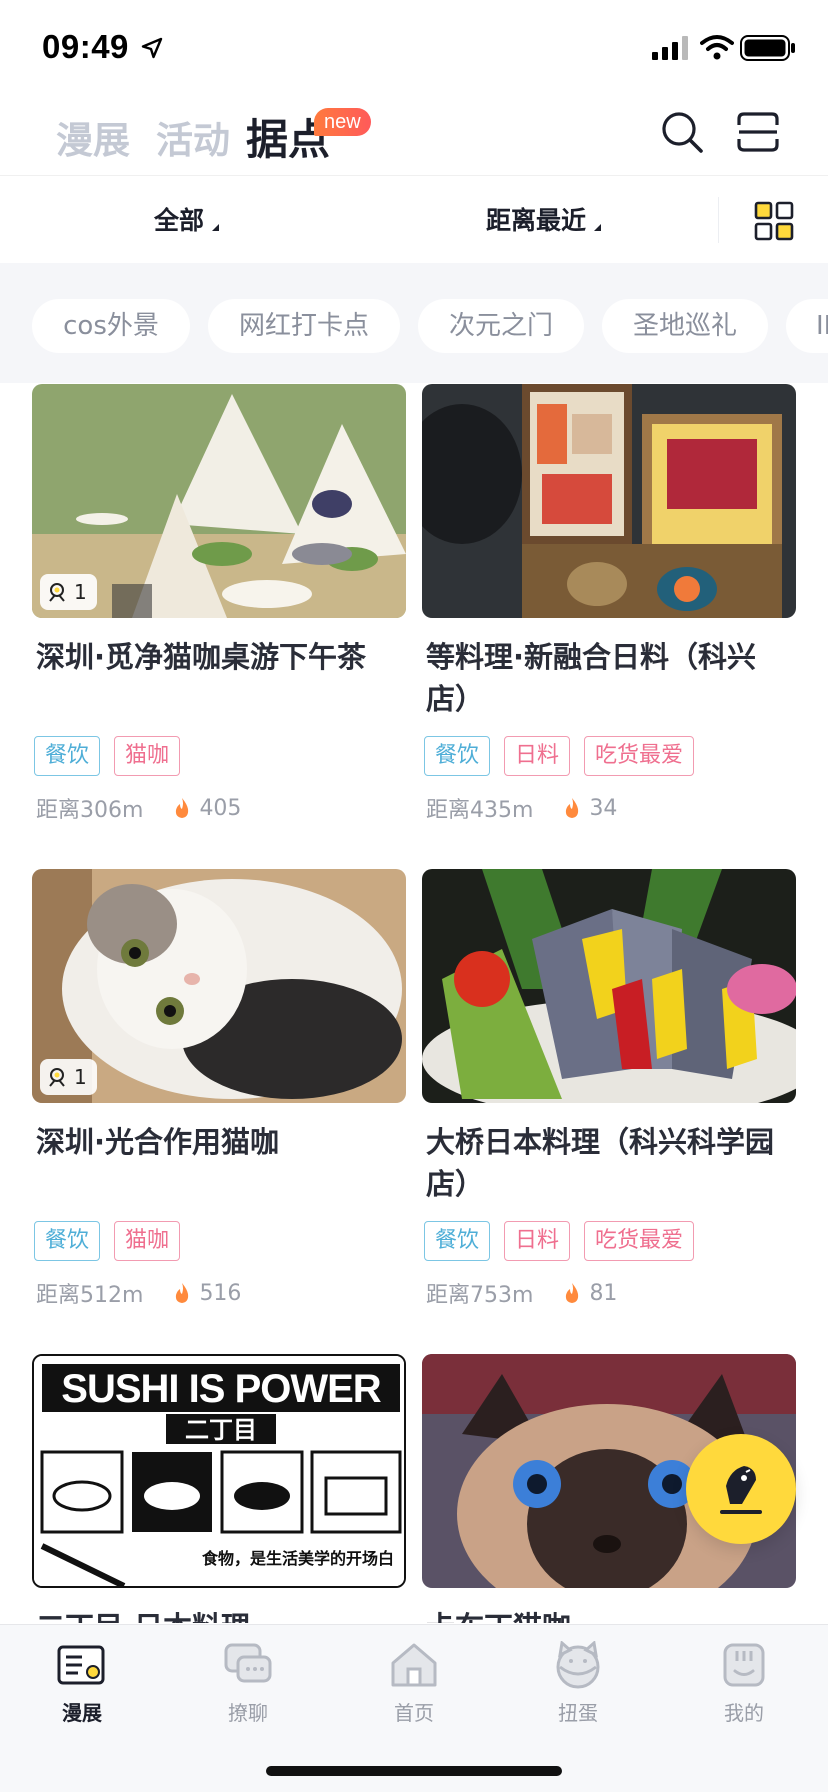 The width and height of the screenshot is (828, 1792). What do you see at coordinates (152, 48) in the screenshot?
I see `location-arrow-icon` at bounding box center [152, 48].